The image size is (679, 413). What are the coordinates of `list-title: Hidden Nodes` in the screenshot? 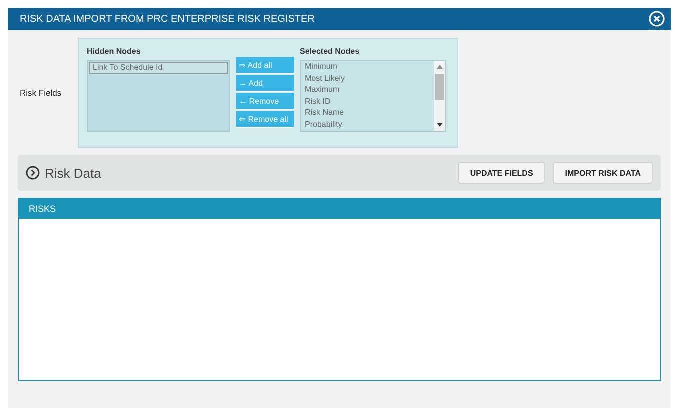 It's located at (114, 52).